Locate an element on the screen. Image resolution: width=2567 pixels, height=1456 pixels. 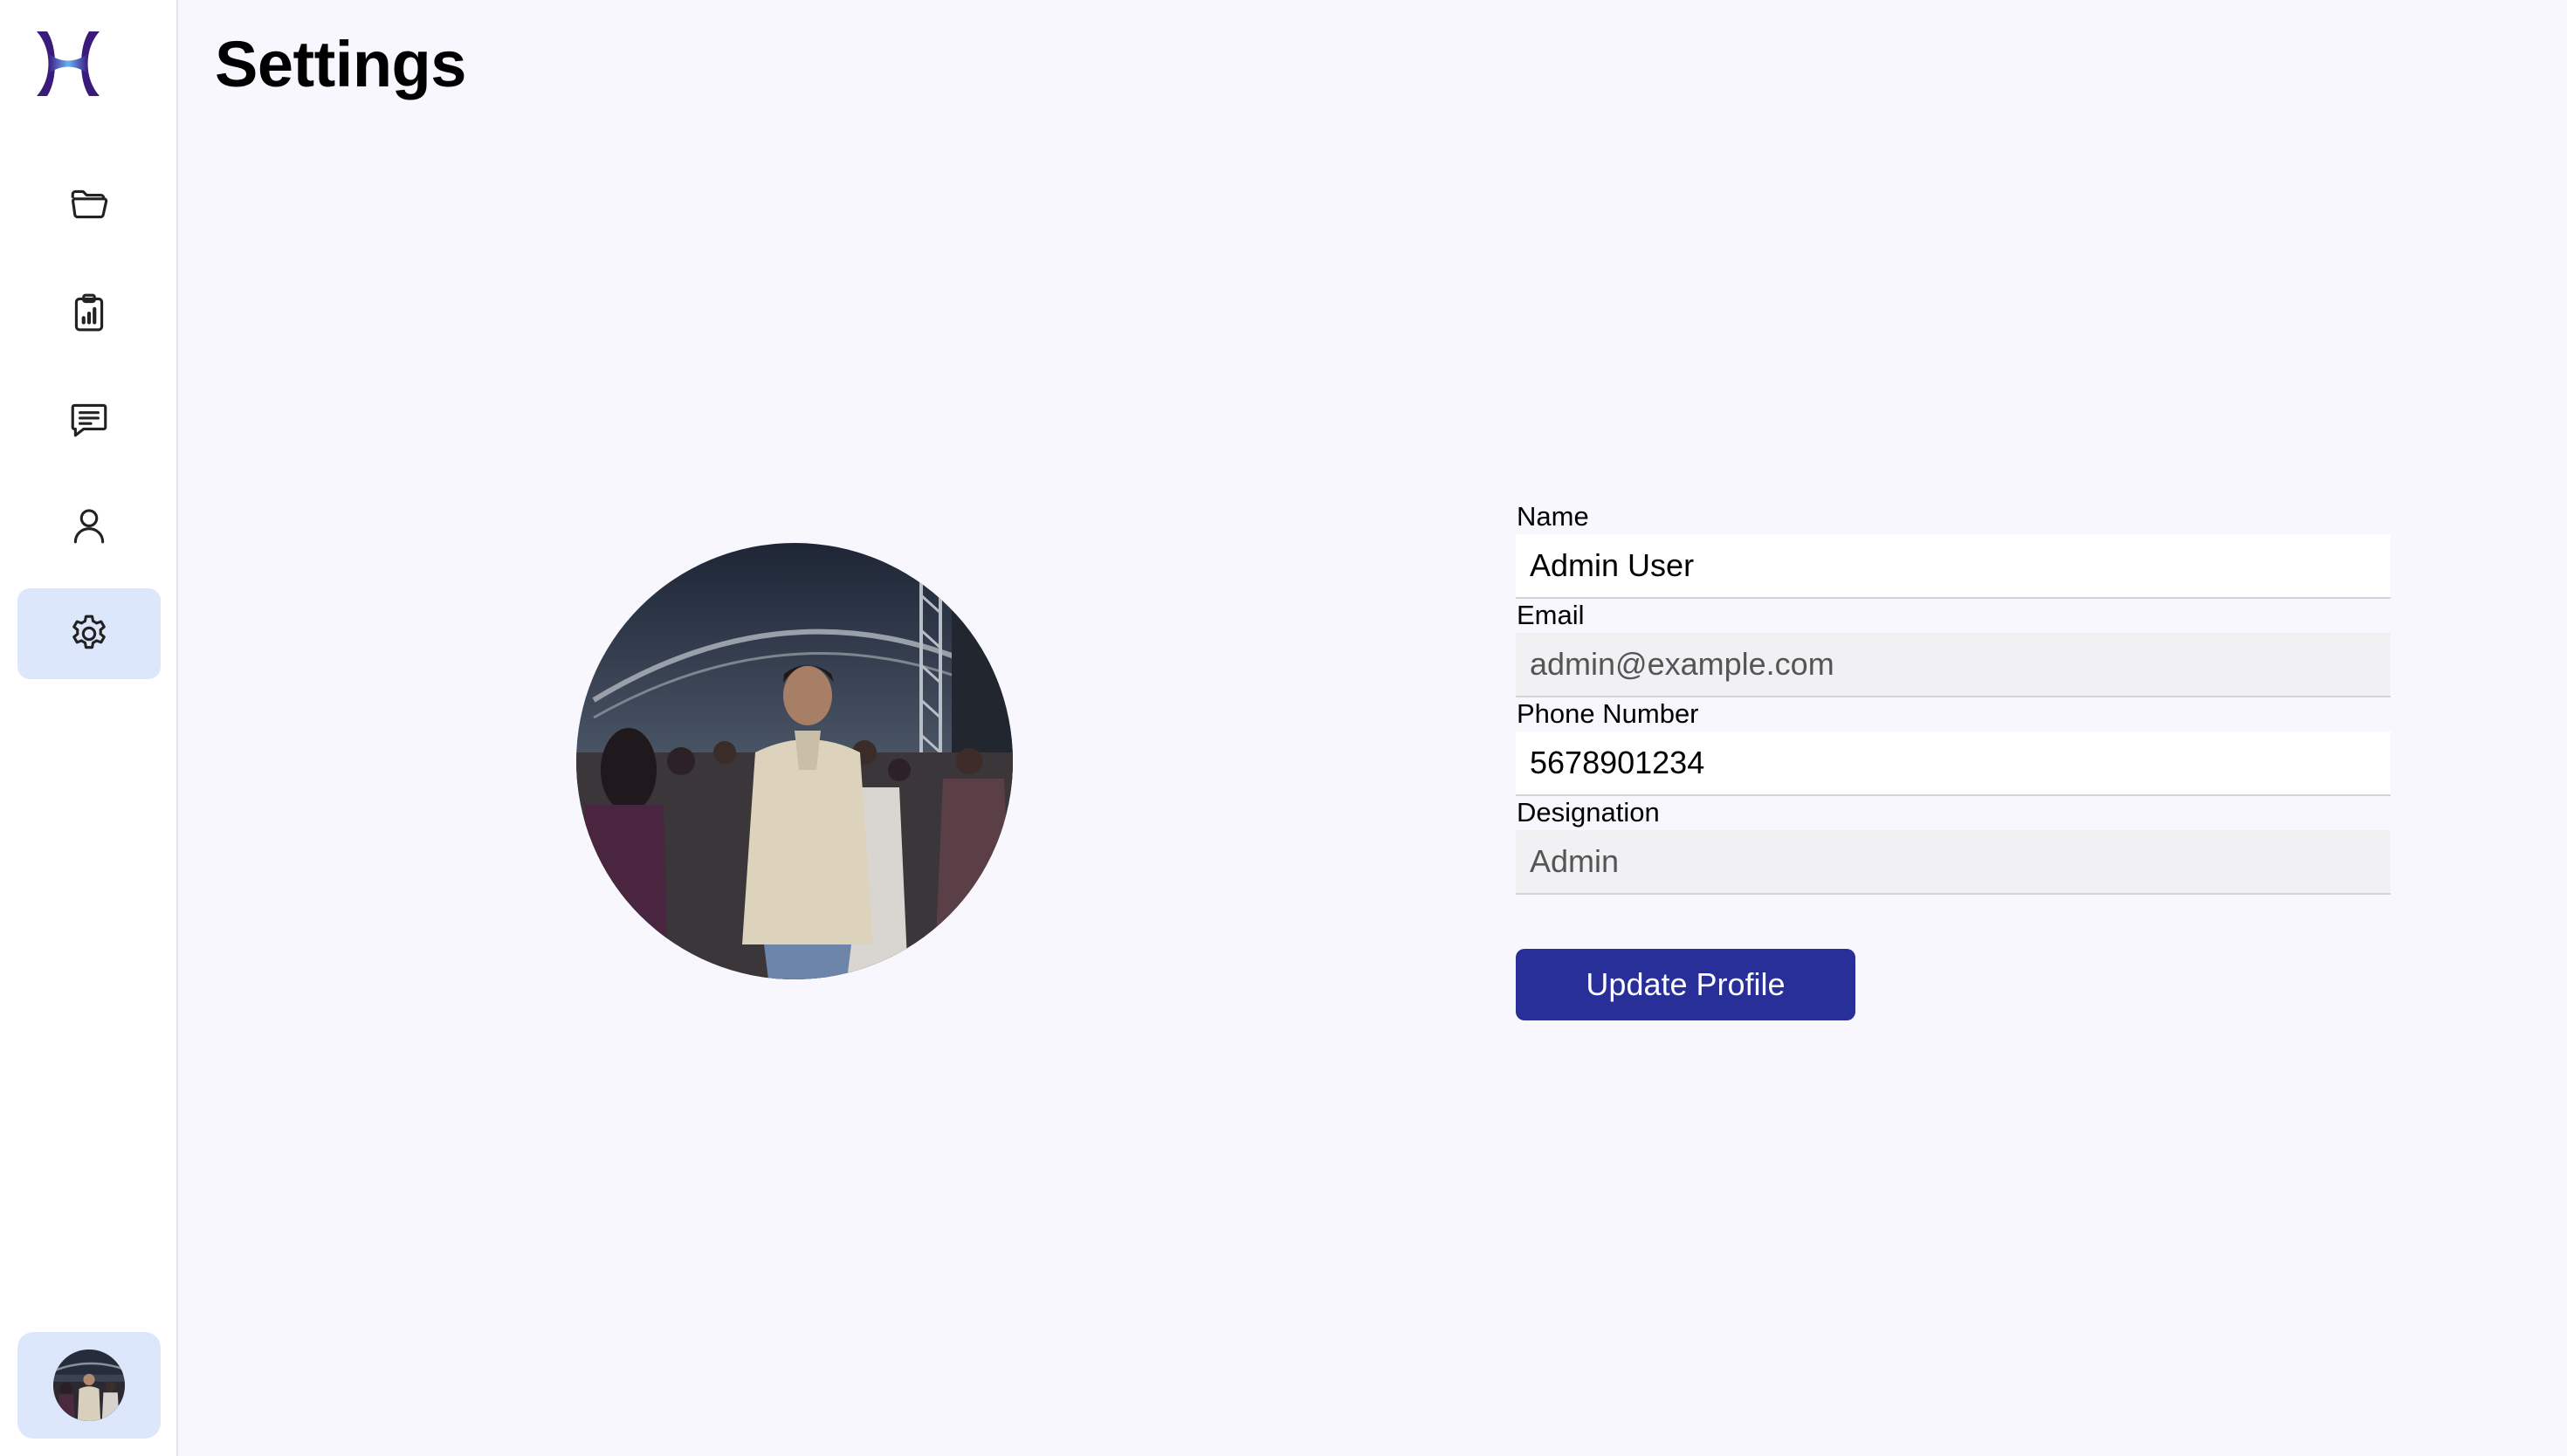
sidebar-item-settings is located at coordinates (89, 633).